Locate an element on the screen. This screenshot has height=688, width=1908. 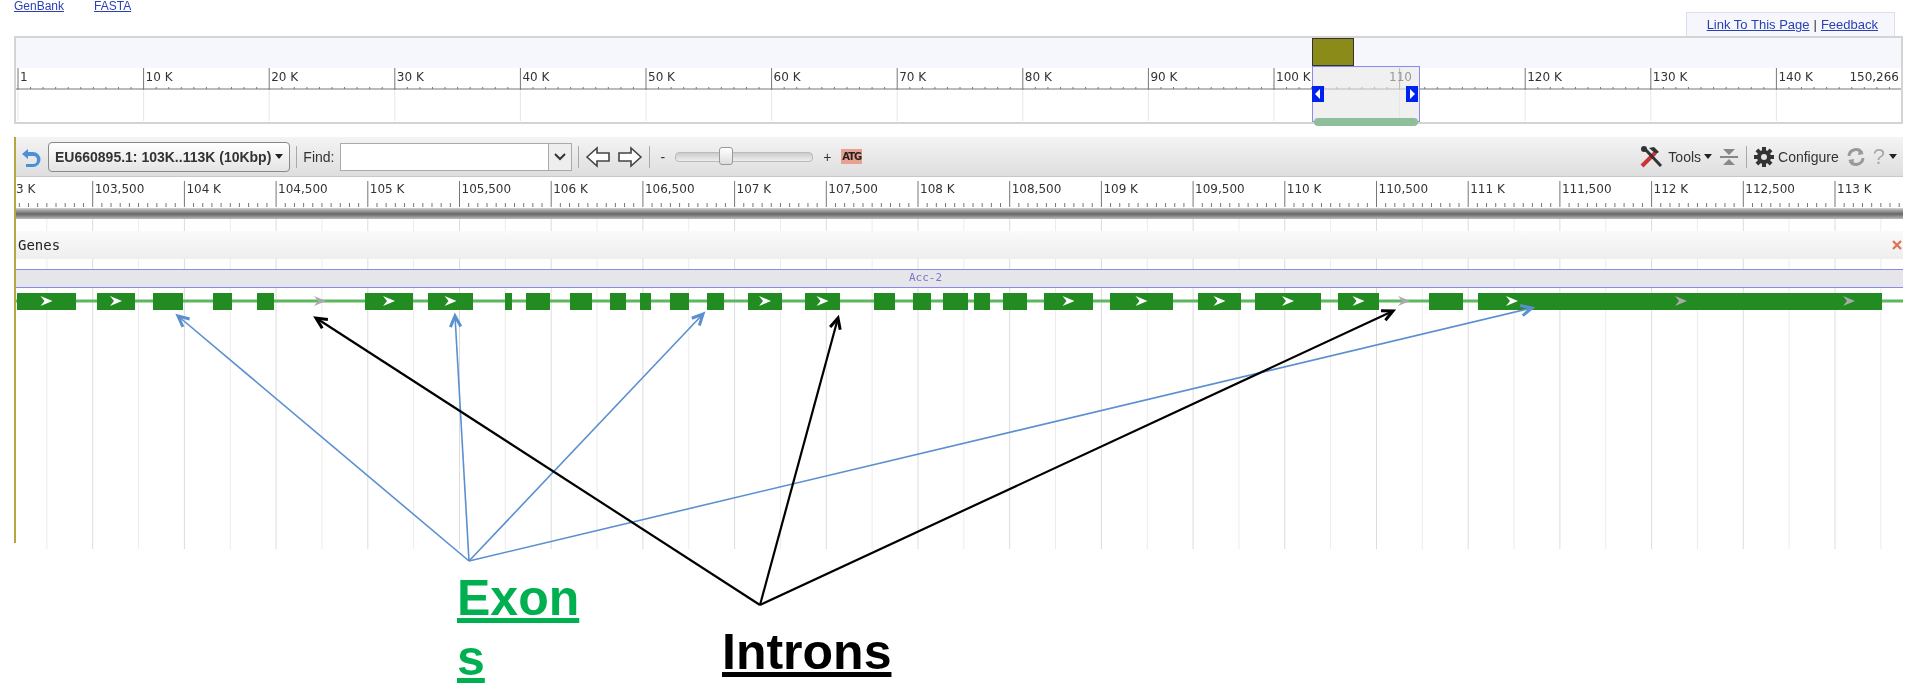
location-dropdown: EU660895.1: 103K..113K (10Kbp) is located at coordinates (169, 156).